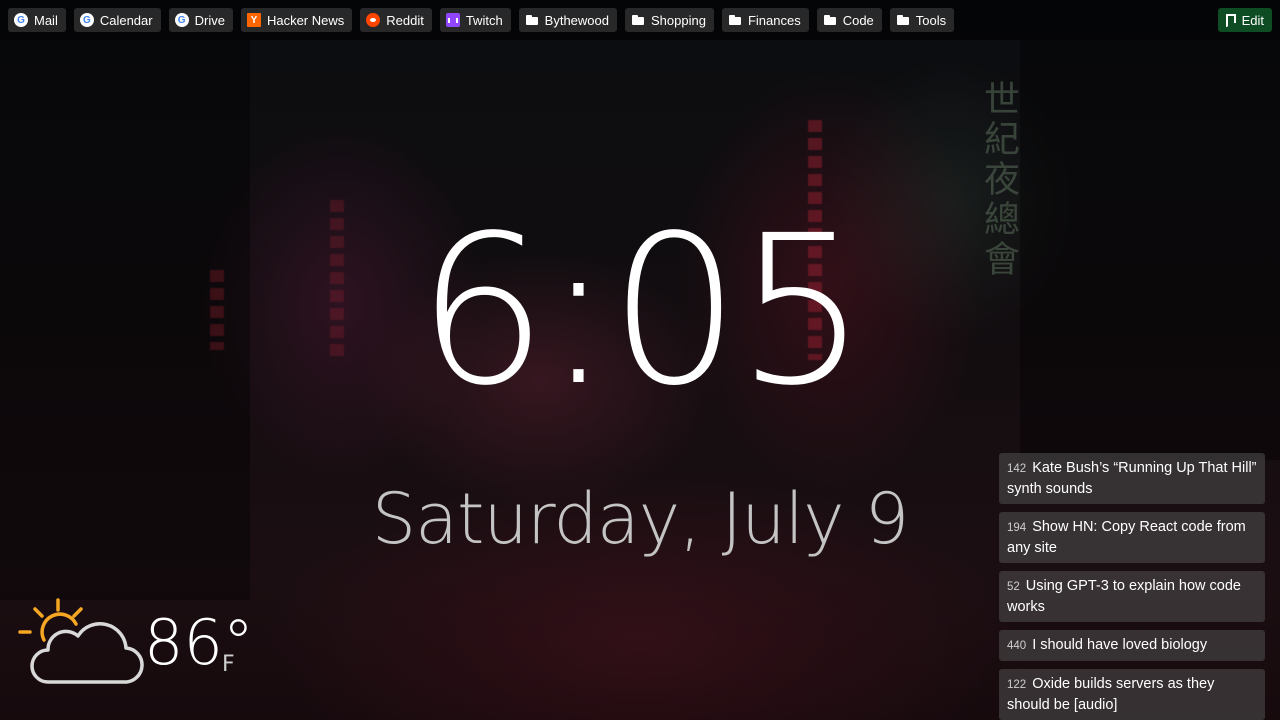 The width and height of the screenshot is (1280, 720). What do you see at coordinates (1017, 528) in the screenshot?
I see `hn-story-score: 194` at bounding box center [1017, 528].